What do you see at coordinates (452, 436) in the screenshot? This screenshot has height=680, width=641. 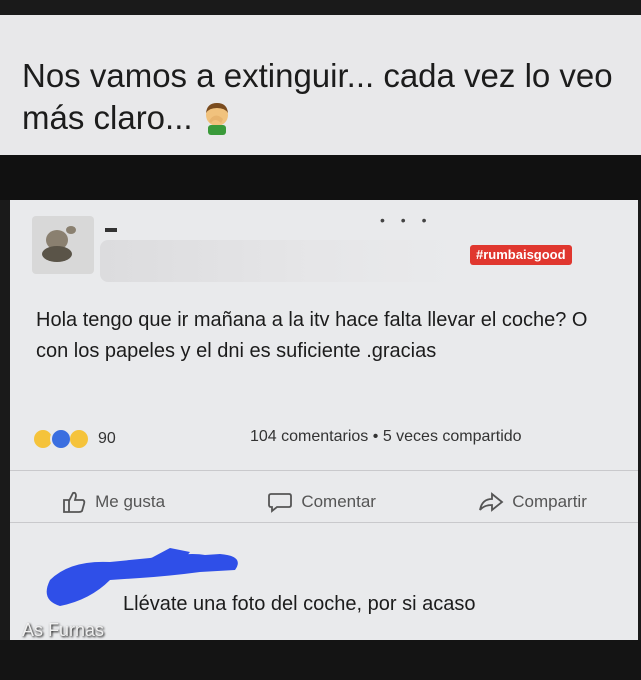 I see `shares-count: 5 veces compartido` at bounding box center [452, 436].